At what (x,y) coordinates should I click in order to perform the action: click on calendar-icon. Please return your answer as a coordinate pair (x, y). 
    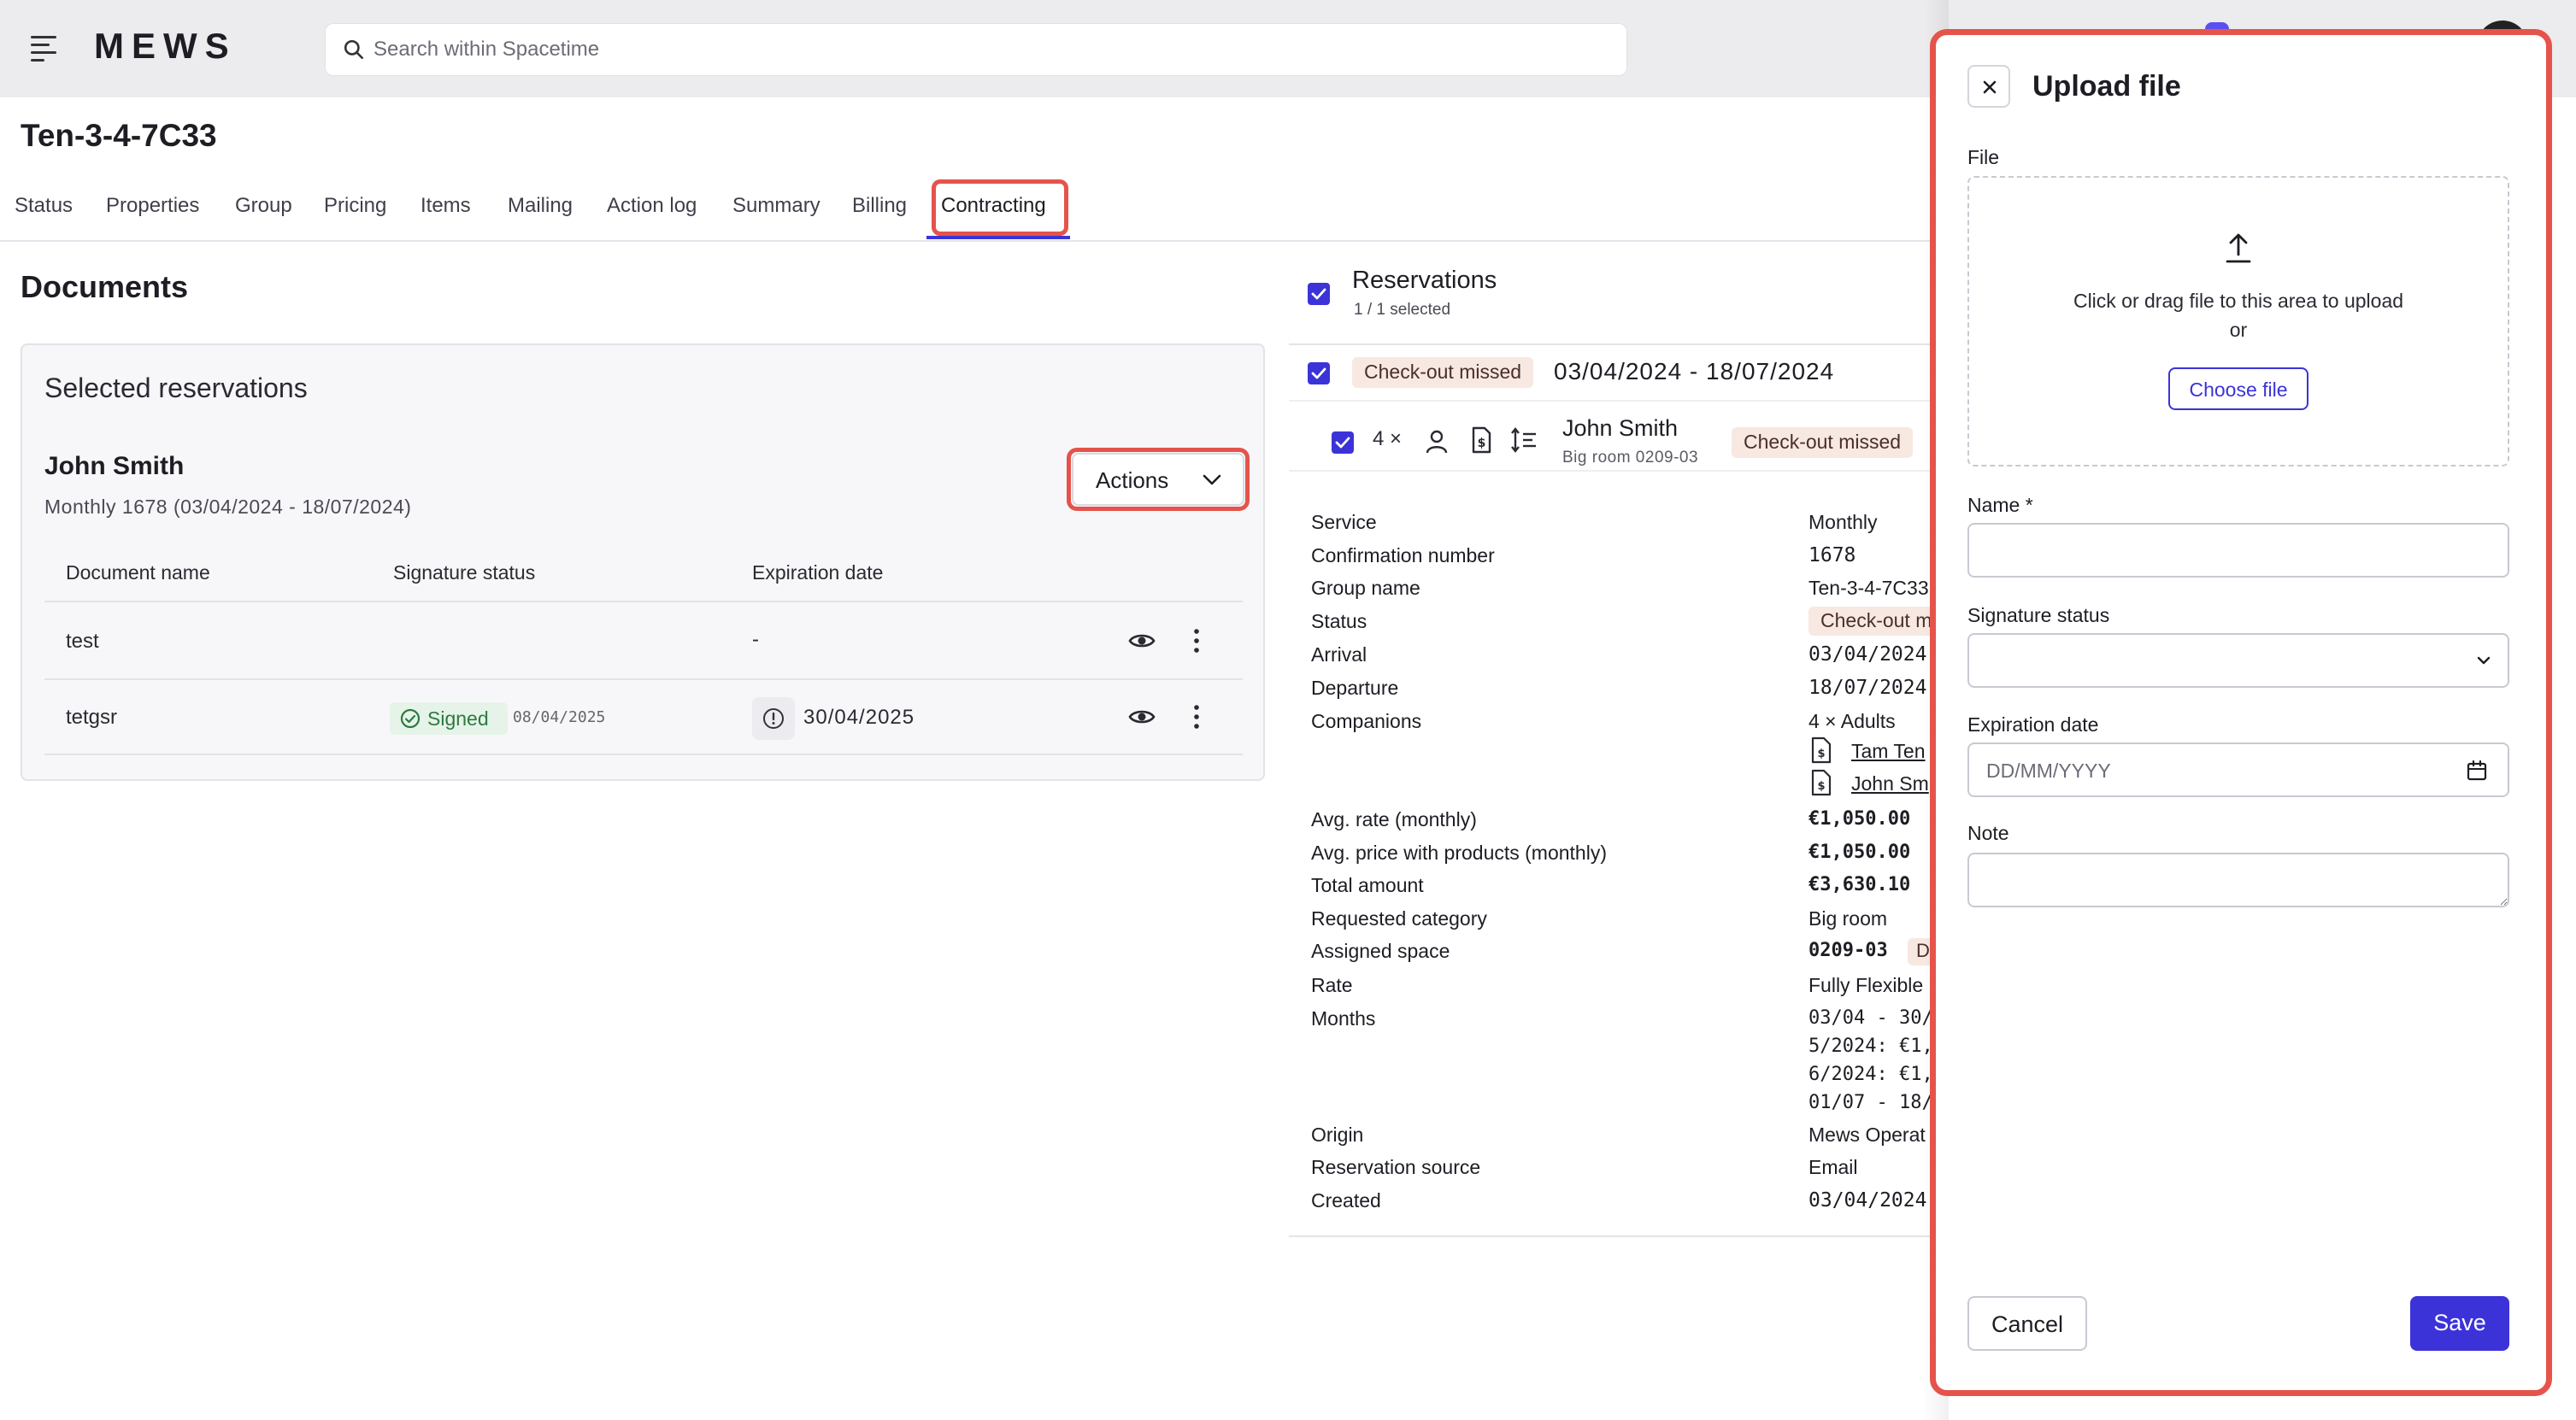
    Looking at the image, I should click on (2477, 771).